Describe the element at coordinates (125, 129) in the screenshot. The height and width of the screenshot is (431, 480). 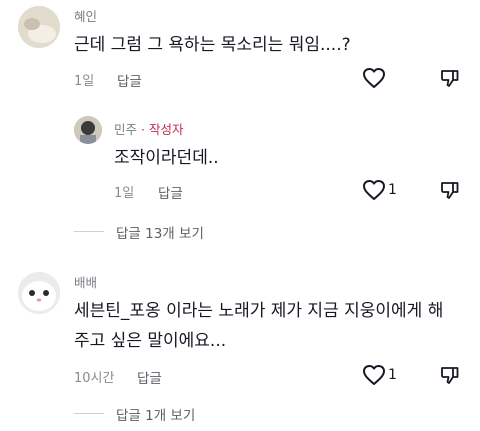
I see `reply-name: 민주` at that location.